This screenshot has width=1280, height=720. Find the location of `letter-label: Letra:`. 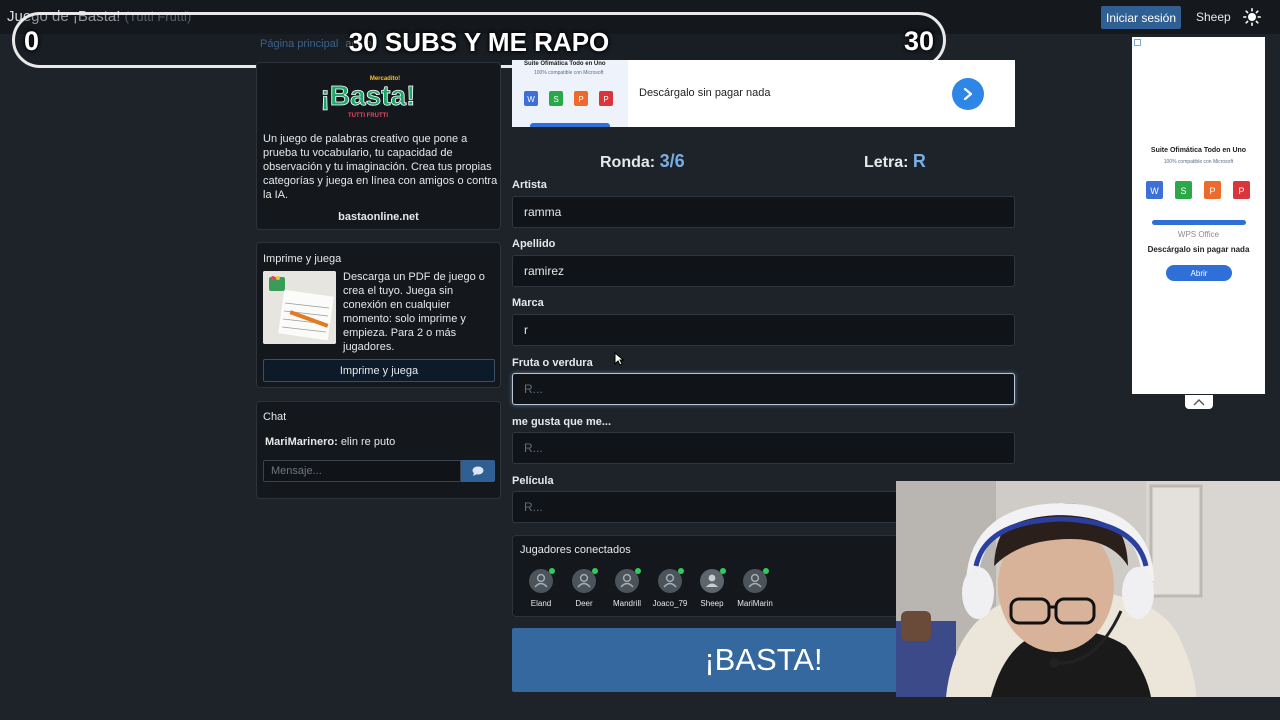

letter-label: Letra: is located at coordinates (886, 162).